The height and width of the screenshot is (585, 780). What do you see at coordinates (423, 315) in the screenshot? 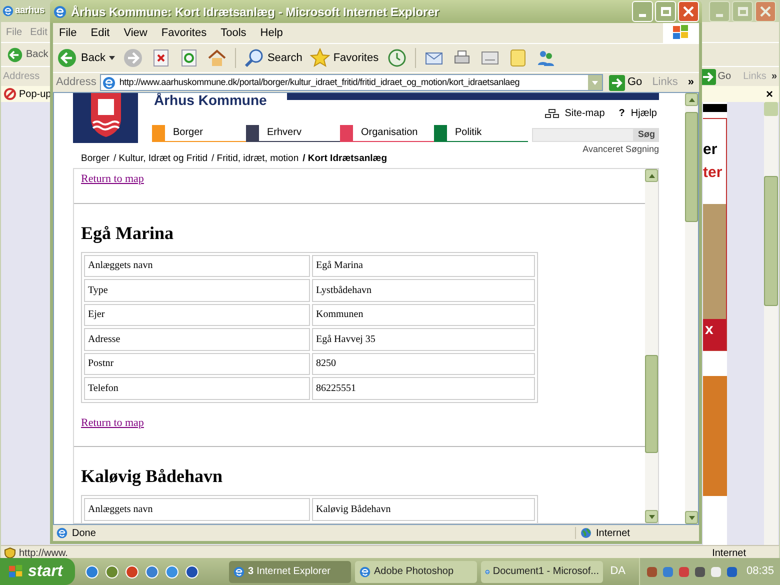
I see `table-cell: Kommunen` at bounding box center [423, 315].